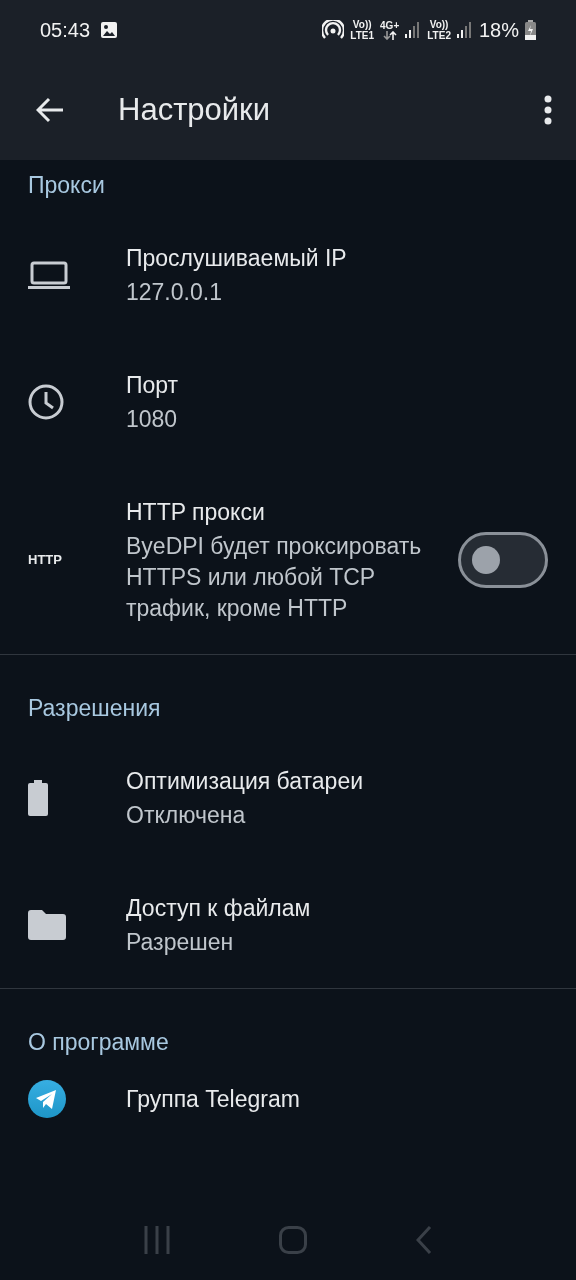  Describe the element at coordinates (213, 1099) in the screenshot. I see `setting-title: Группа Telegram` at that location.